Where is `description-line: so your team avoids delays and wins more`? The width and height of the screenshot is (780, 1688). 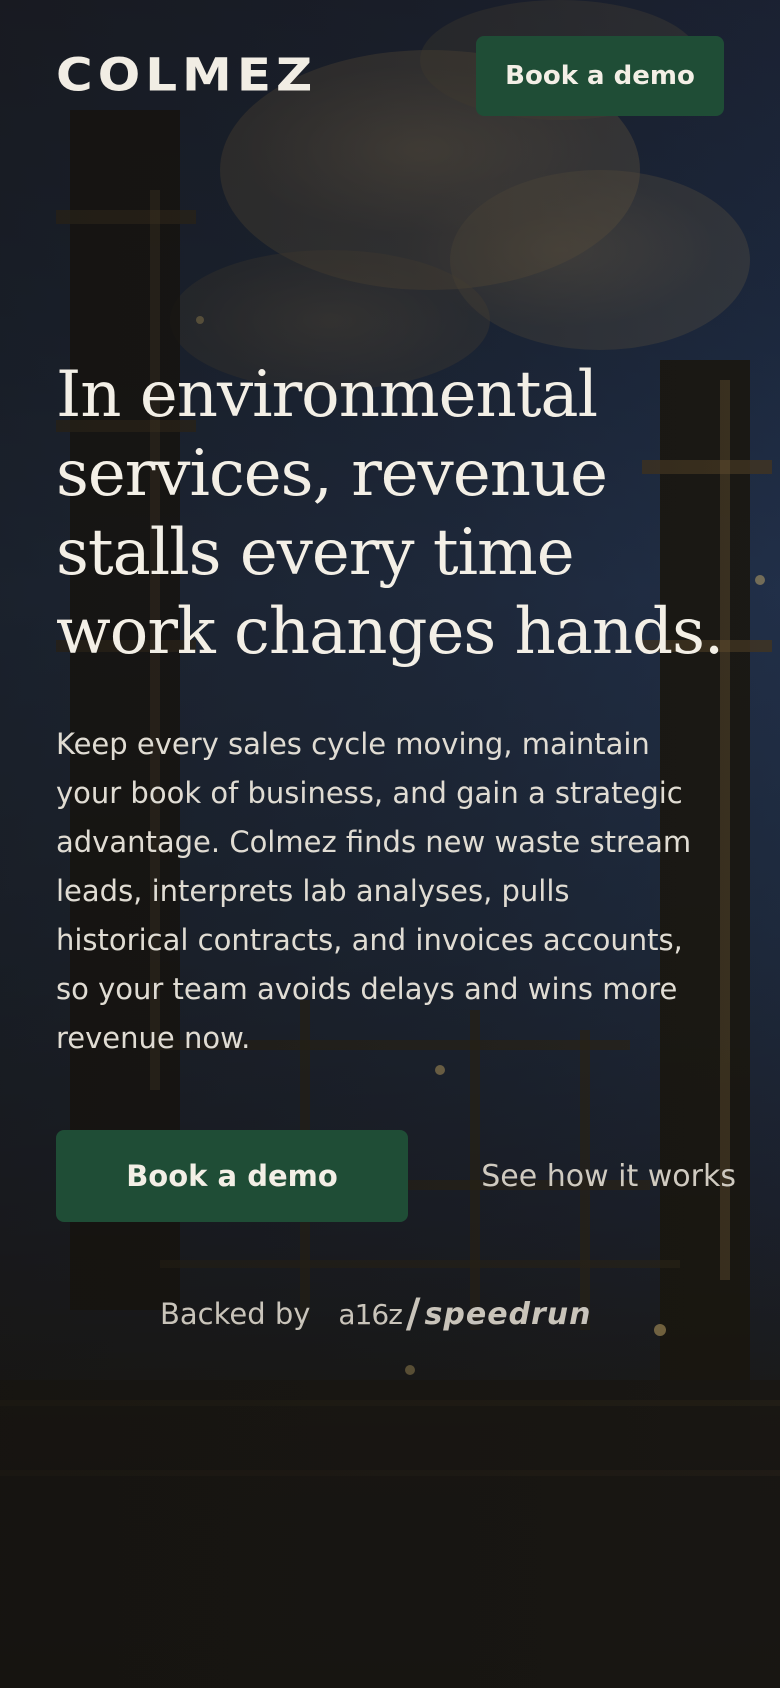 description-line: so your team avoids delays and wins more is located at coordinates (367, 989).